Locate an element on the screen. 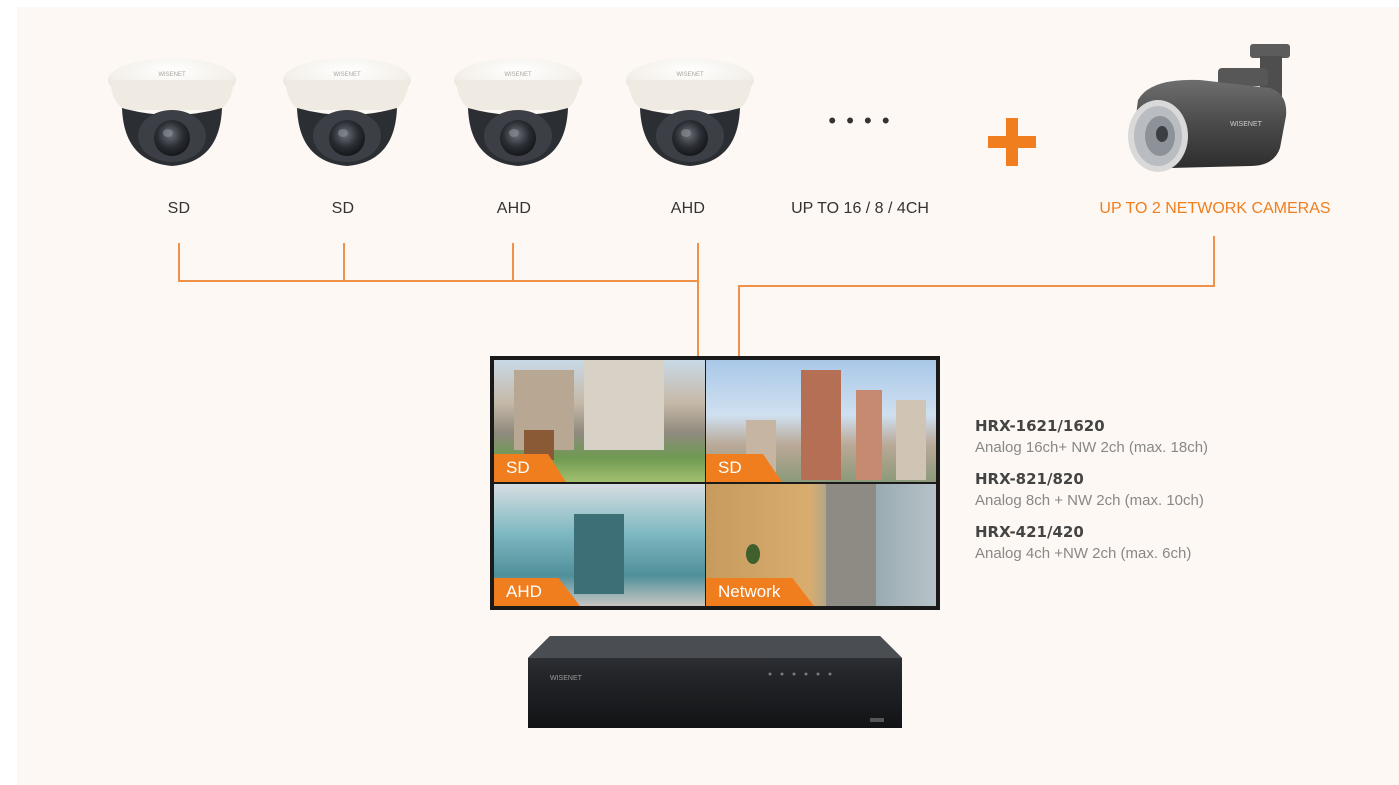 The width and height of the screenshot is (1399, 785). network-camera-icon: WISENET is located at coordinates (1209, 108).